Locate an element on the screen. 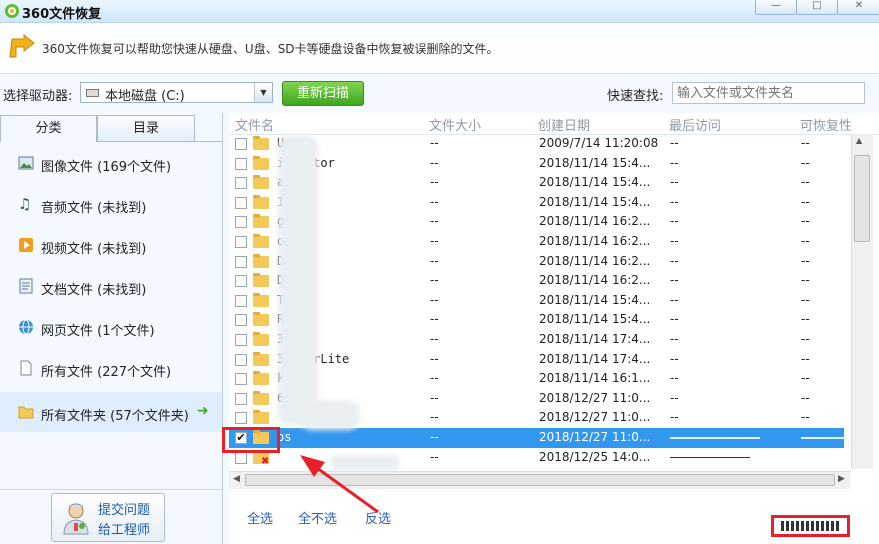 The image size is (879, 544). close-button: ✕ is located at coordinates (858, 7).